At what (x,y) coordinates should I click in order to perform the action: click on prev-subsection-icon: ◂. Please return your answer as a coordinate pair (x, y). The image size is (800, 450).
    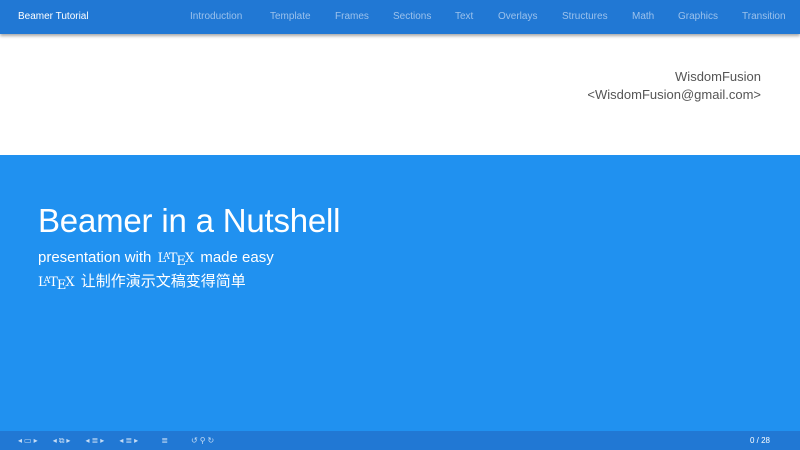
    Looking at the image, I should click on (88, 440).